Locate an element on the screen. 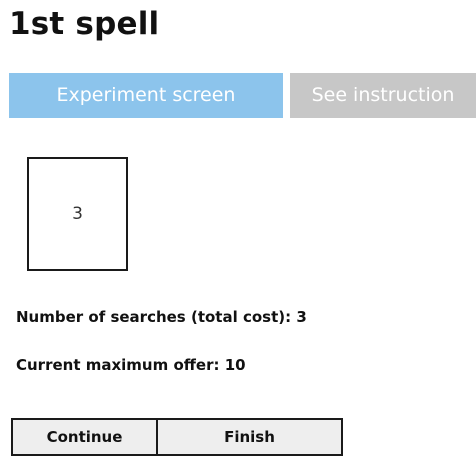 This screenshot has height=457, width=476. continue-button: Continue is located at coordinates (84, 437).